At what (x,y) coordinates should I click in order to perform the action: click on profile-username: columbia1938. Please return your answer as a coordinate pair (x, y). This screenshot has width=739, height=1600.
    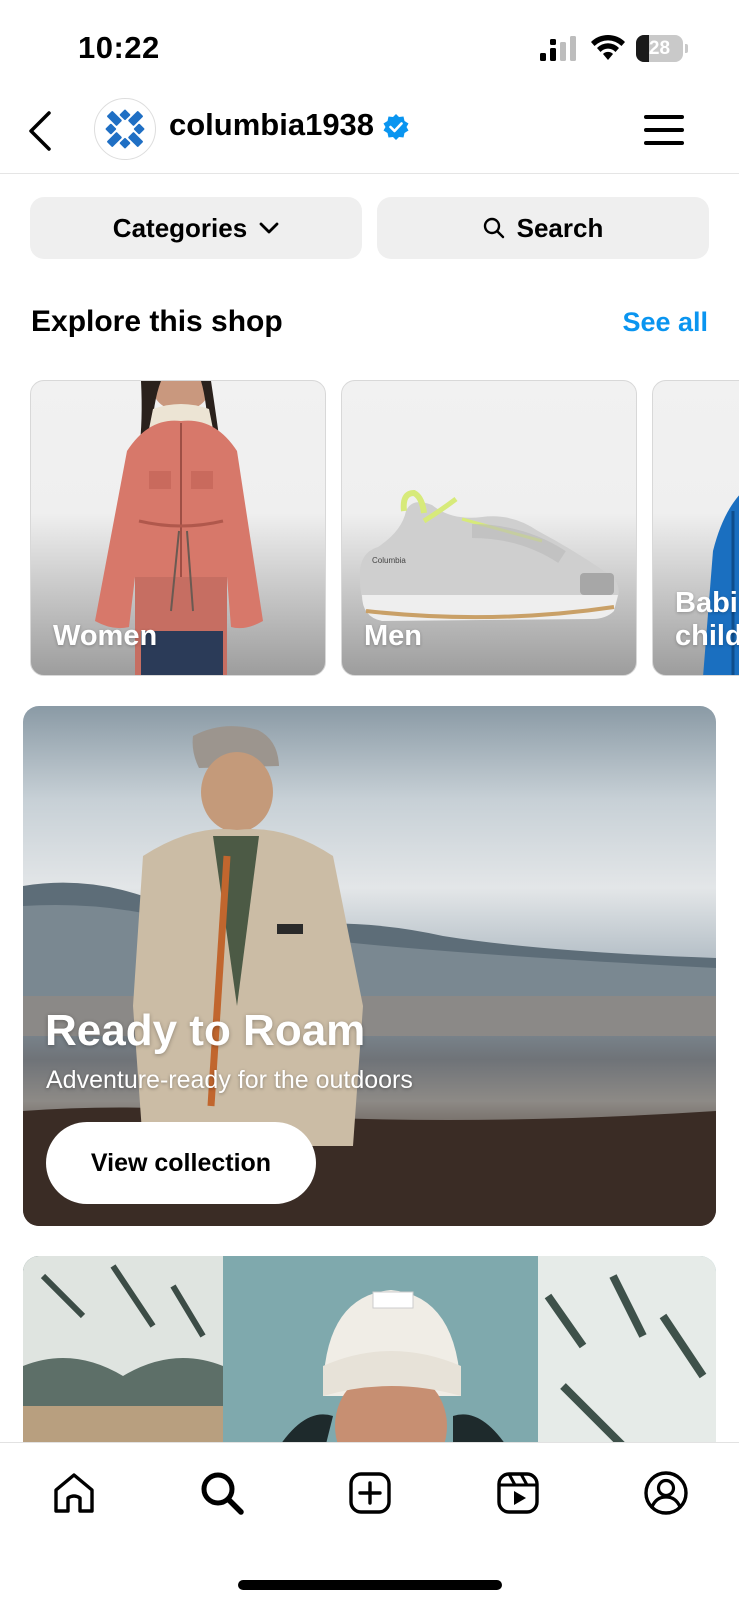
    Looking at the image, I should click on (271, 125).